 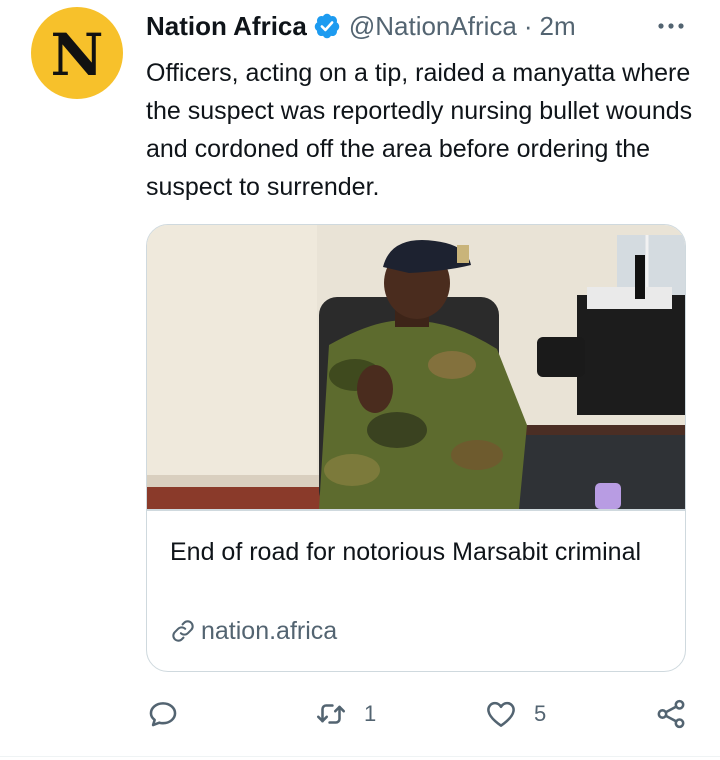 I want to click on retweet-icon, so click(x=331, y=714).